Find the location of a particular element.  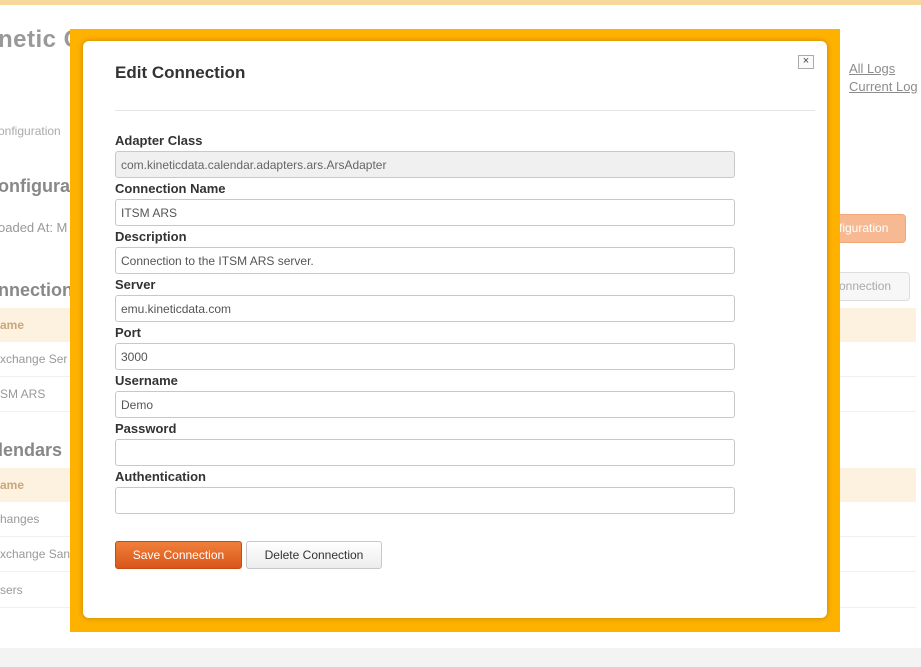

server-field is located at coordinates (425, 308).